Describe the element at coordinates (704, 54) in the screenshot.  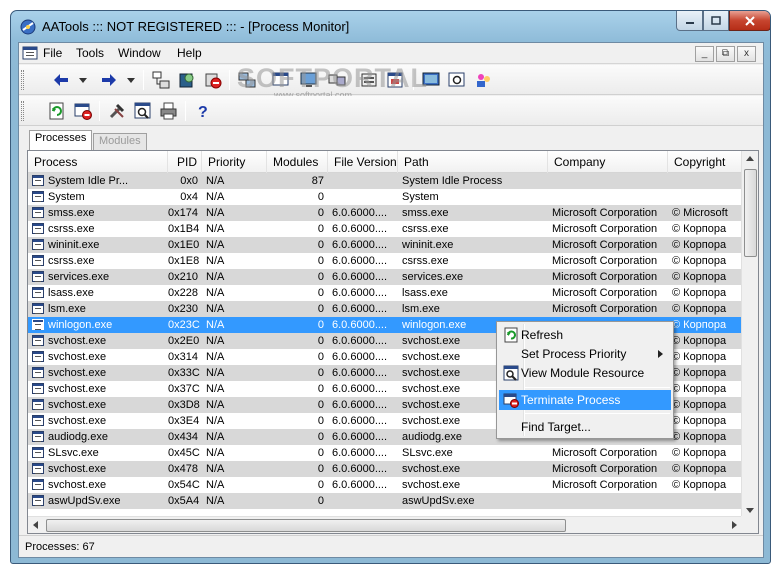
I see `mdi-minimize-button: _` at that location.